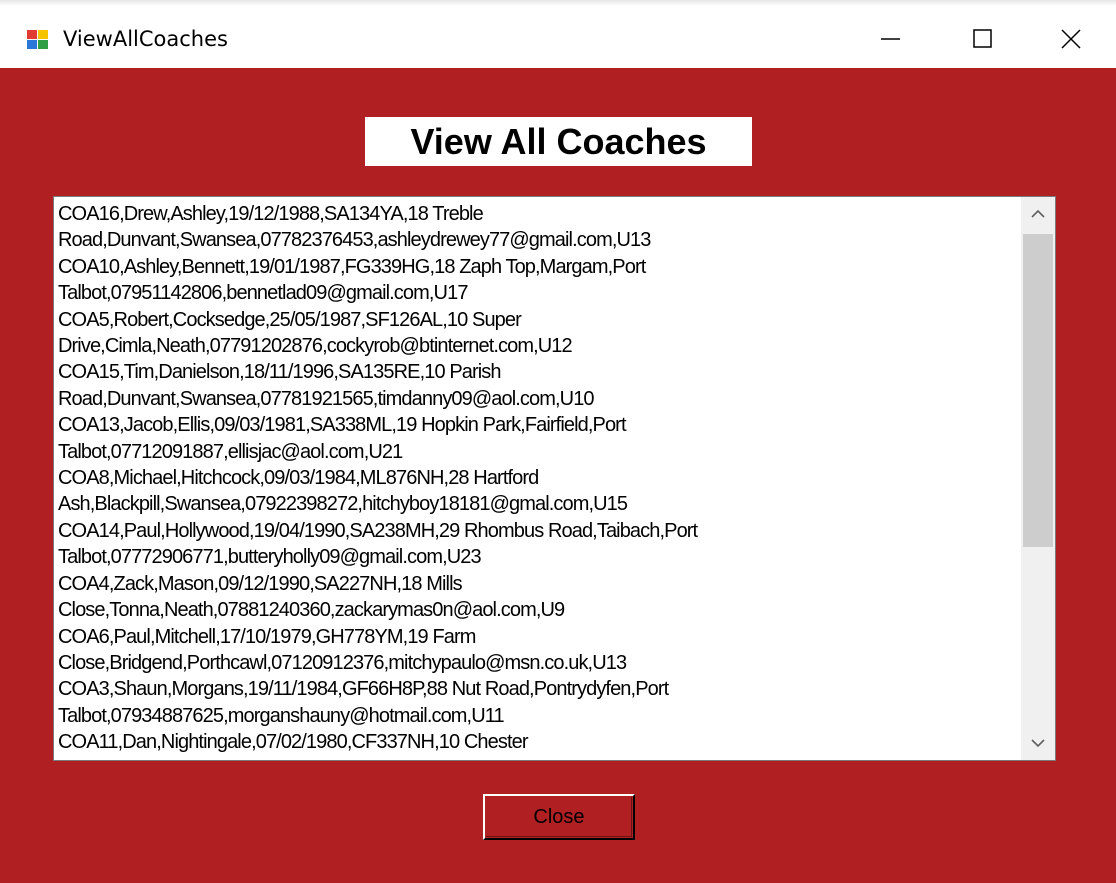  I want to click on title-bar: ViewAllCoaches, so click(558, 34).